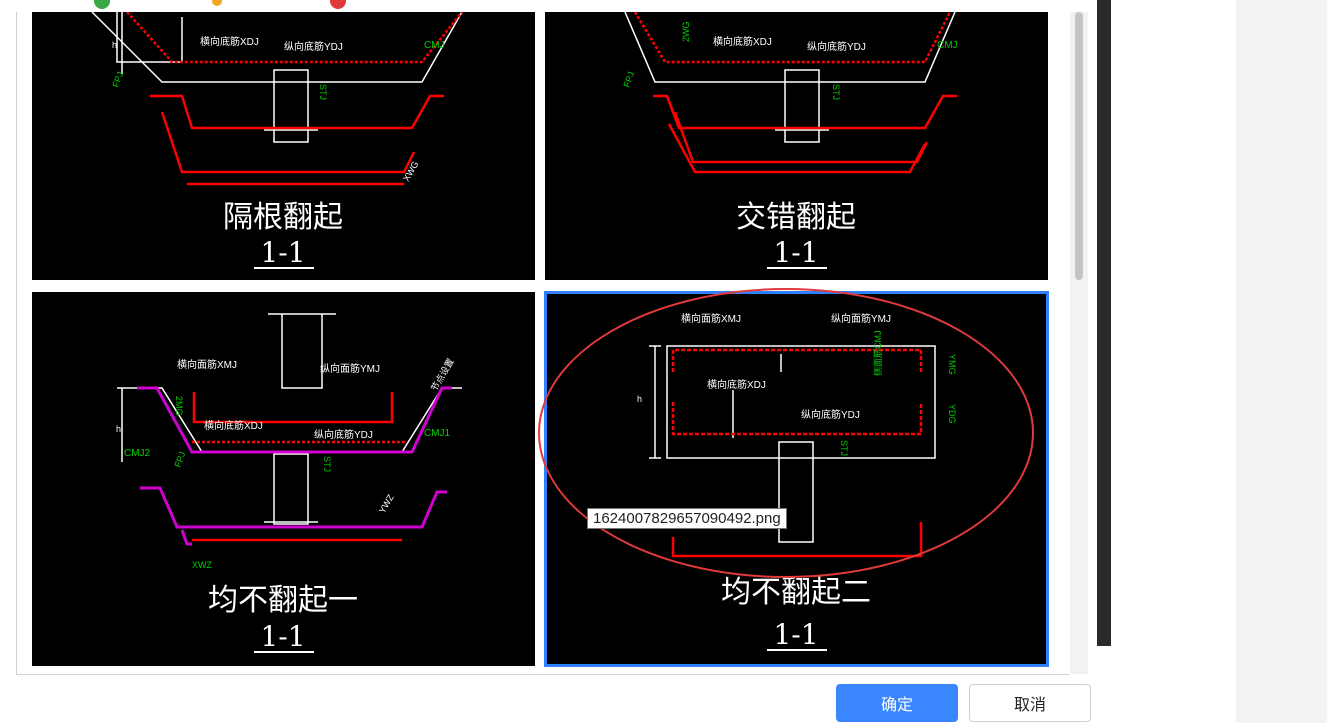 Image resolution: width=1327 pixels, height=723 pixels. What do you see at coordinates (796, 592) in the screenshot?
I see `caption-title: 均不翻起二` at bounding box center [796, 592].